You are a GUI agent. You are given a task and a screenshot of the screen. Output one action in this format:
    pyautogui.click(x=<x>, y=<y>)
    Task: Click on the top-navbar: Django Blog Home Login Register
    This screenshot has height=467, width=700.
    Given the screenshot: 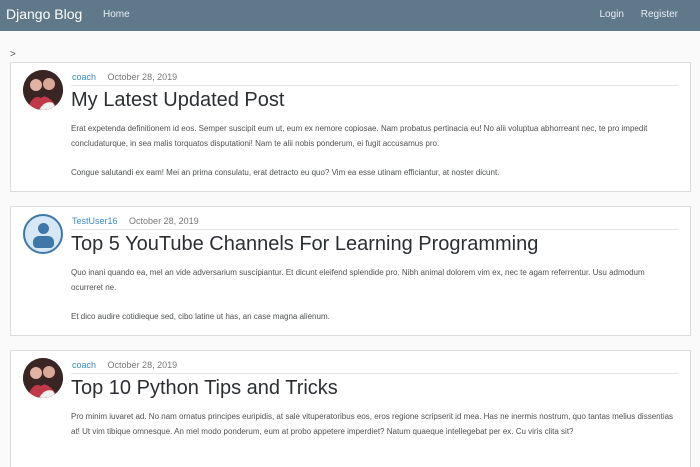 What is the action you would take?
    pyautogui.click(x=350, y=15)
    